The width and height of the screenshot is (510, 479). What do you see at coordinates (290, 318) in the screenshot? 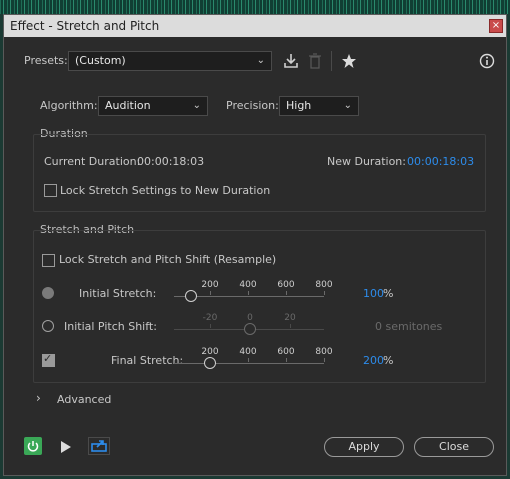
I see `tick-label: 20` at bounding box center [290, 318].